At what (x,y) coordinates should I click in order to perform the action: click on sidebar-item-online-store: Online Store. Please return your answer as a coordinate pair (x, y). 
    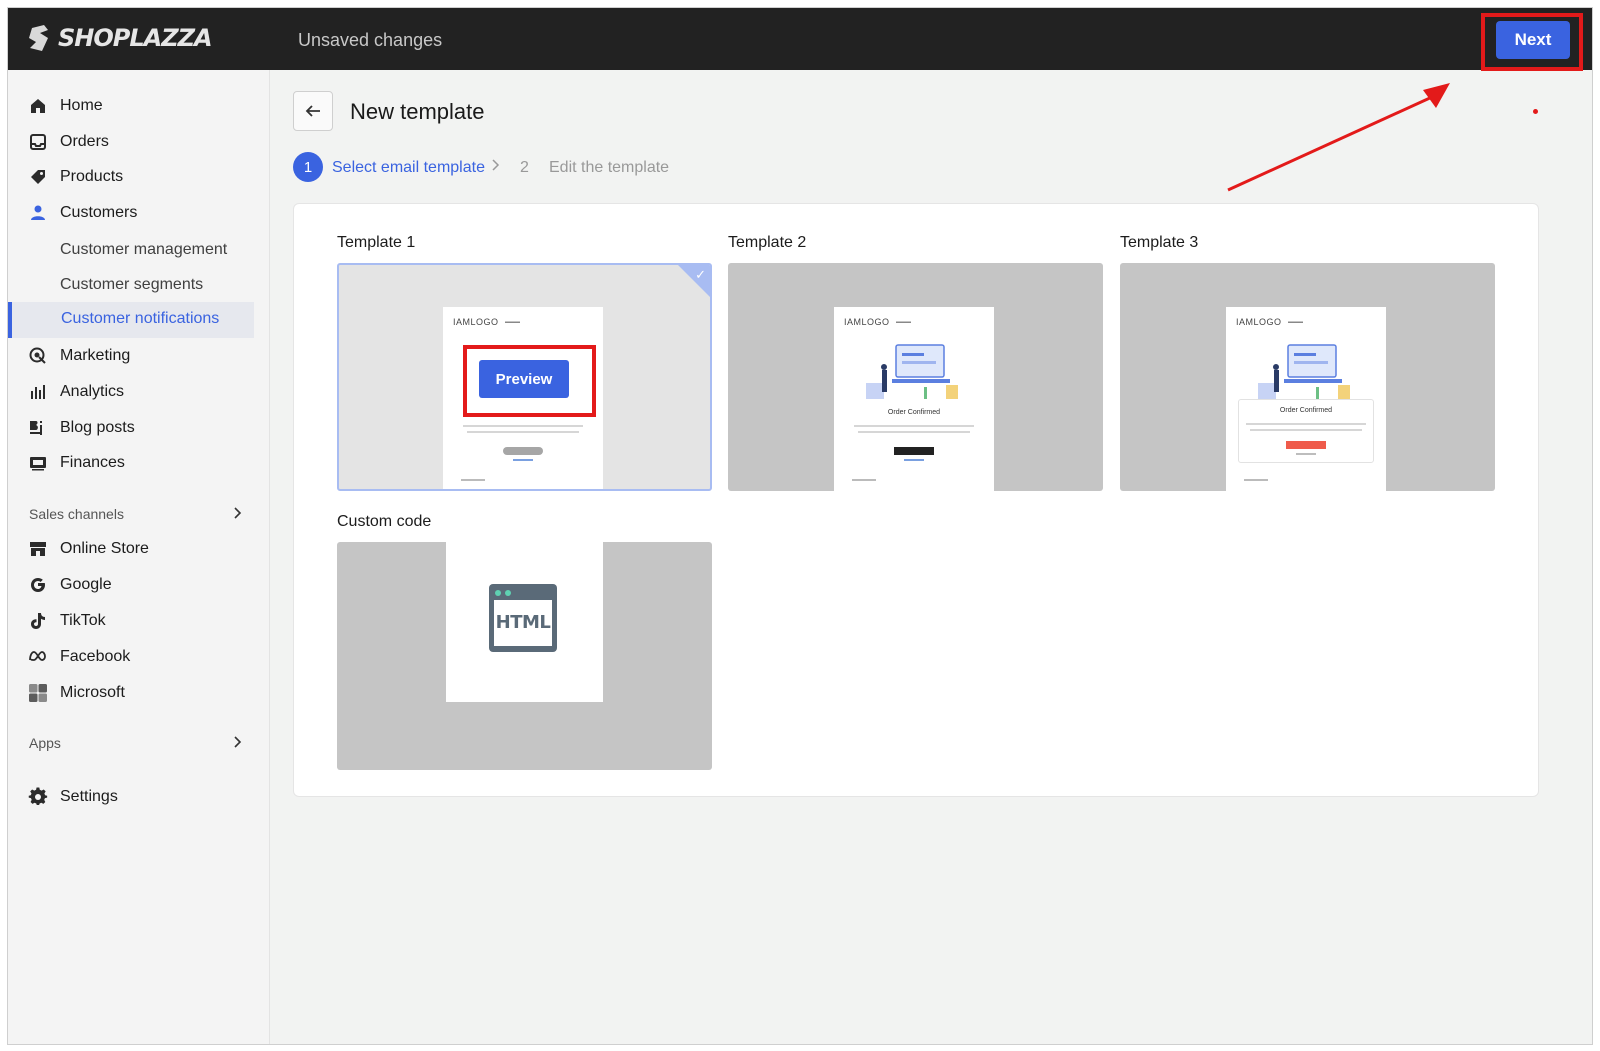
    Looking at the image, I should click on (88, 549).